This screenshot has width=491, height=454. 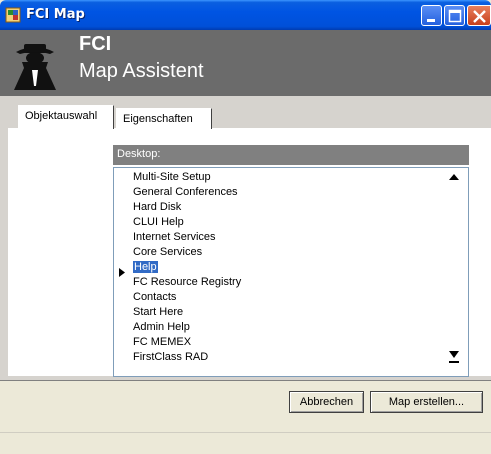 What do you see at coordinates (454, 176) in the screenshot?
I see `scroll-up-icon` at bounding box center [454, 176].